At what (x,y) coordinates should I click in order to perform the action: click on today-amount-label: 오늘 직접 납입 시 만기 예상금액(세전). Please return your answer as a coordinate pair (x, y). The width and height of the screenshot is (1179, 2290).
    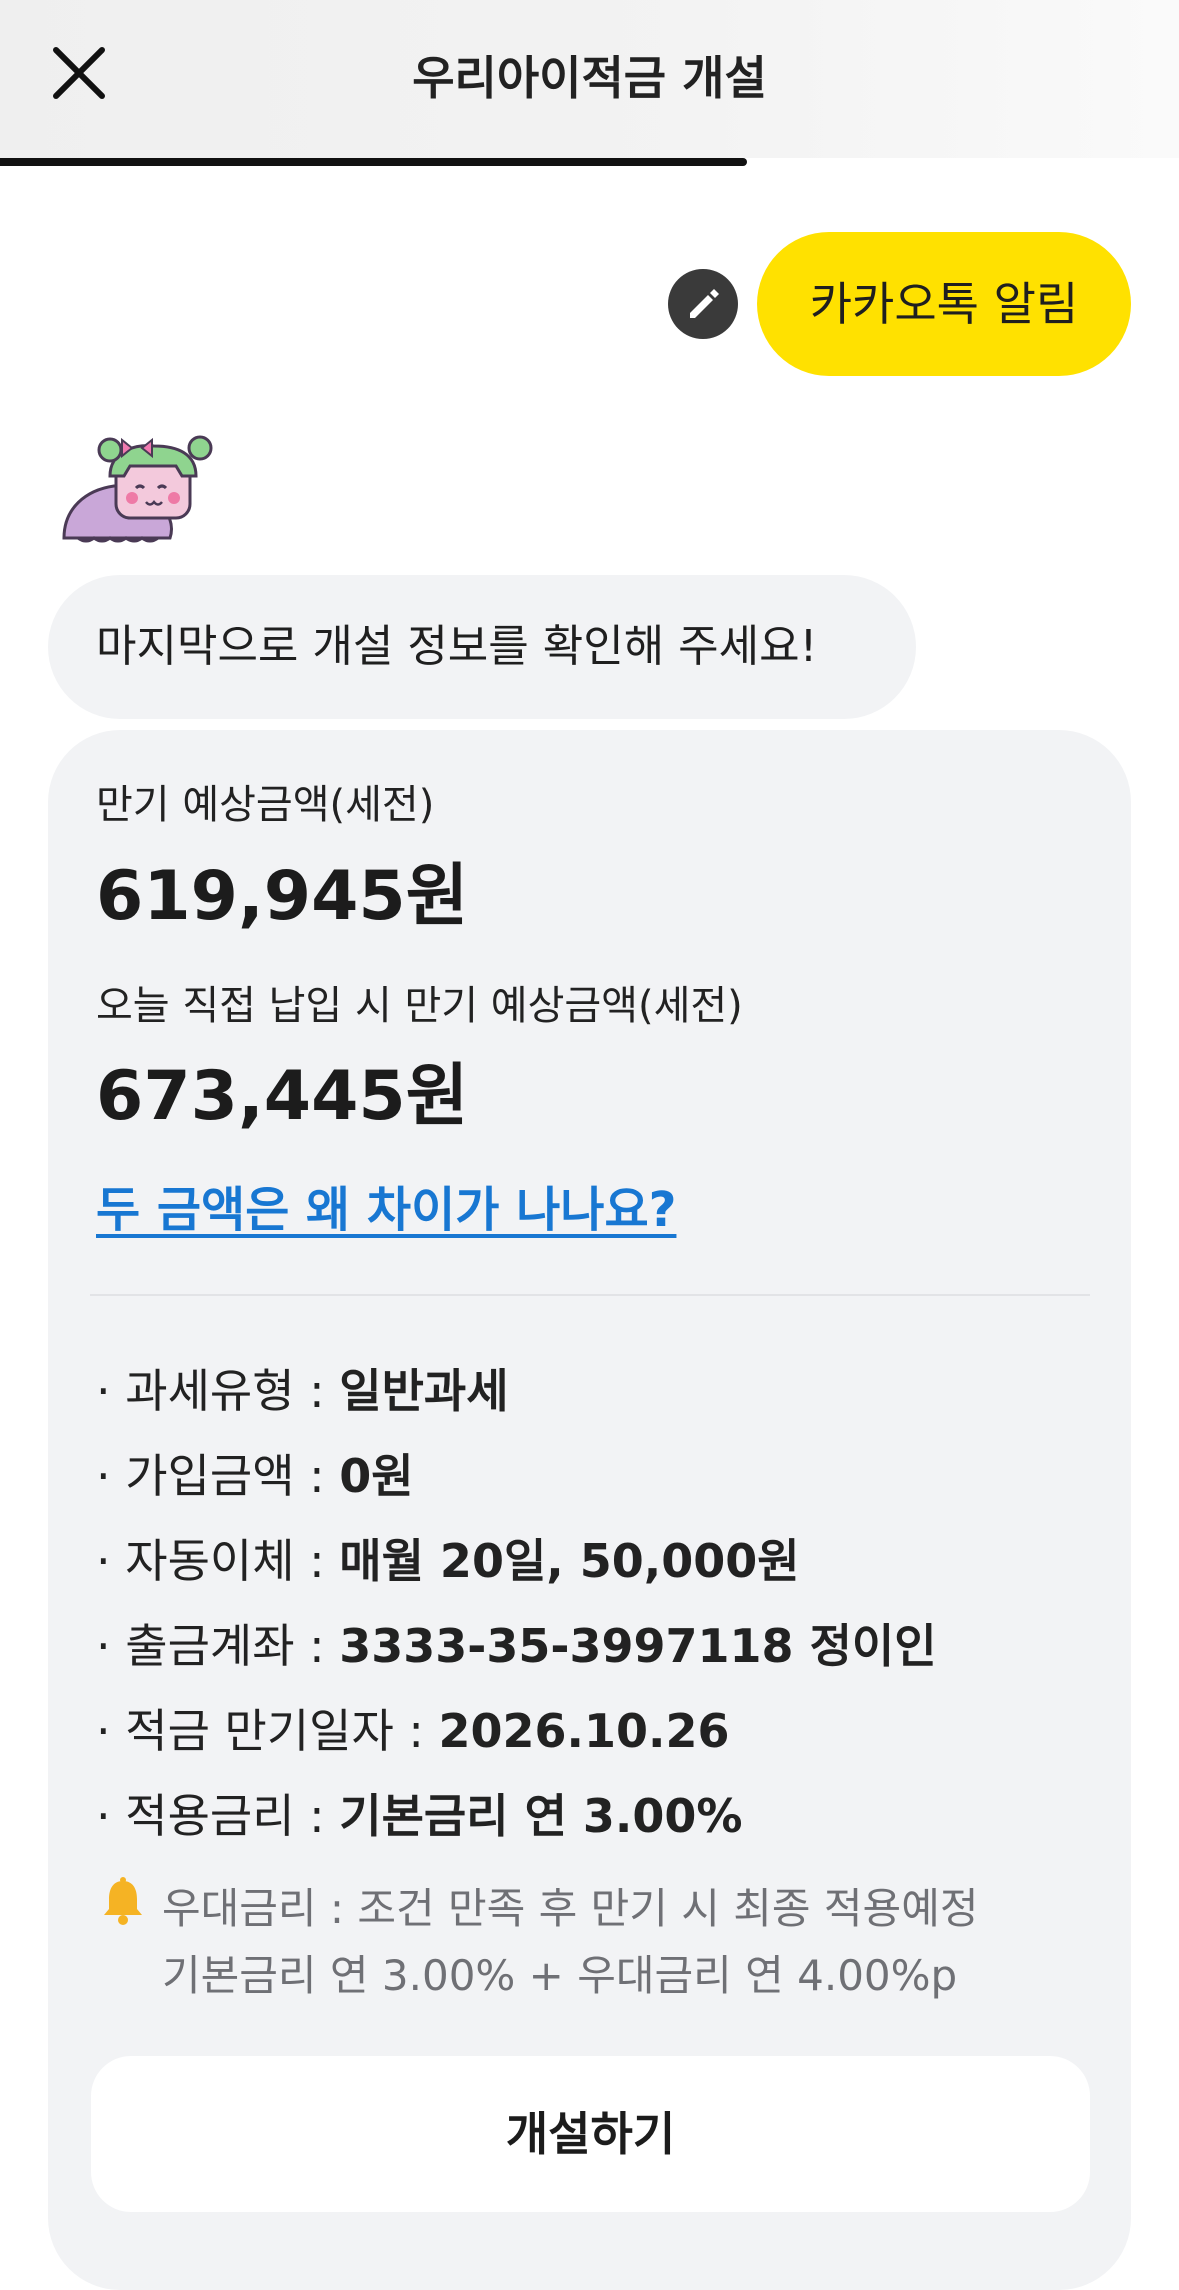
    Looking at the image, I should click on (419, 1006).